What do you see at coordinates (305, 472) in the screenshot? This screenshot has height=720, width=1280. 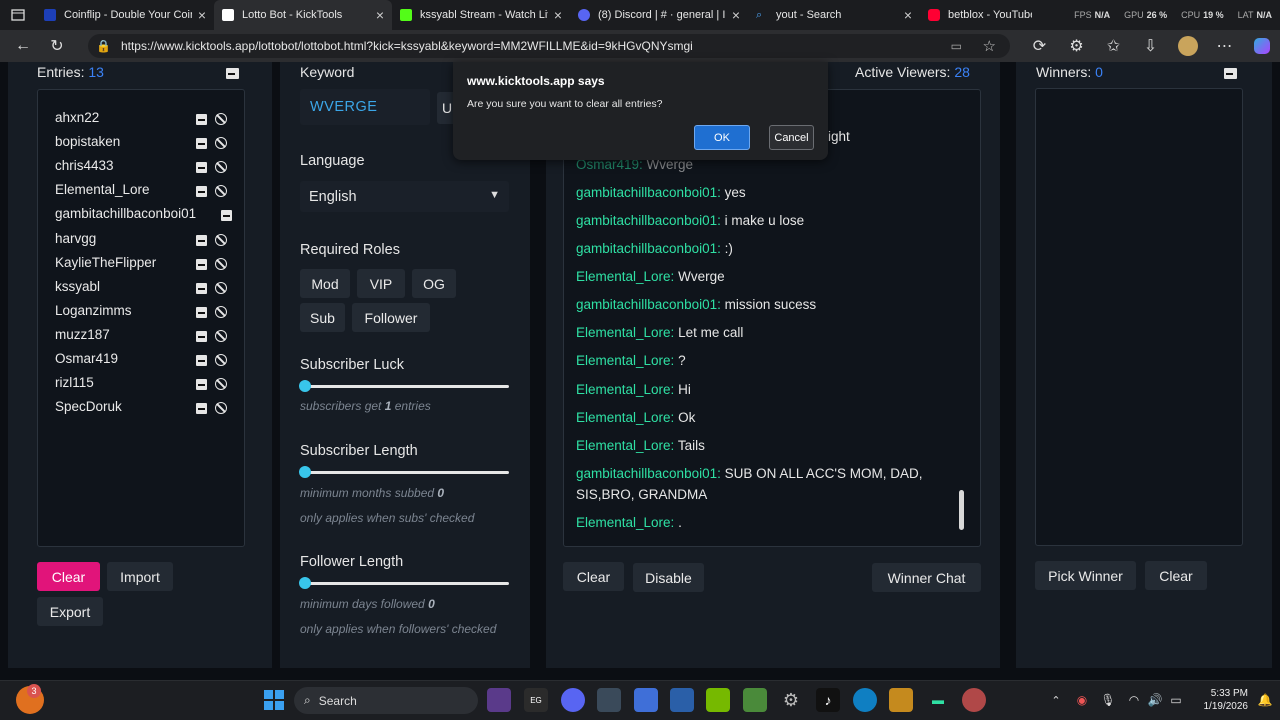 I see `sub-length-handle` at bounding box center [305, 472].